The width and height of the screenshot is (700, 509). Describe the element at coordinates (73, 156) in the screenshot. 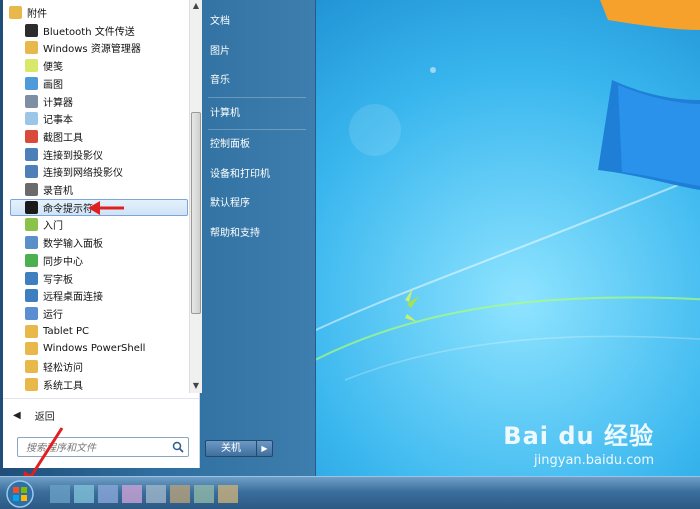

I see `program-item-label: 连接到投影仪` at that location.